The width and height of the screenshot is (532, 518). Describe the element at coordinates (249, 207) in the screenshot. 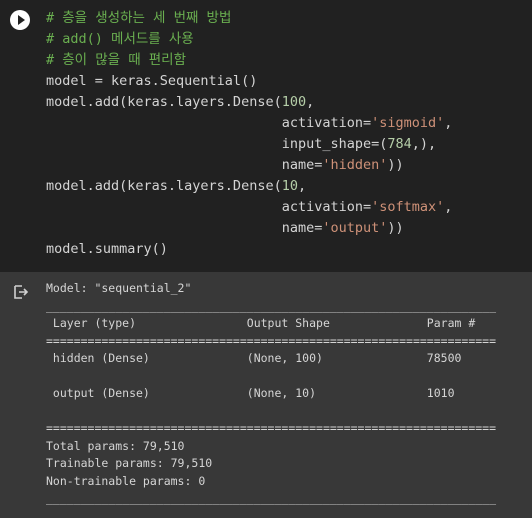

I see `code-line: activation='softmax',` at that location.